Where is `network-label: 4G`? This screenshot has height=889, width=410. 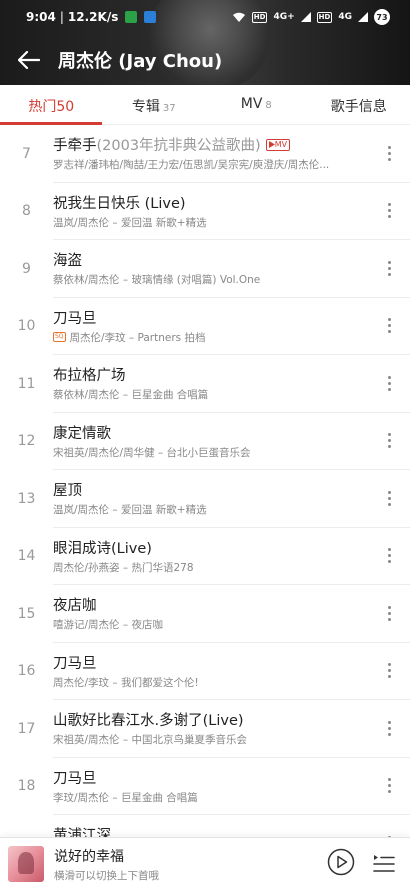
network-label: 4G is located at coordinates (345, 17).